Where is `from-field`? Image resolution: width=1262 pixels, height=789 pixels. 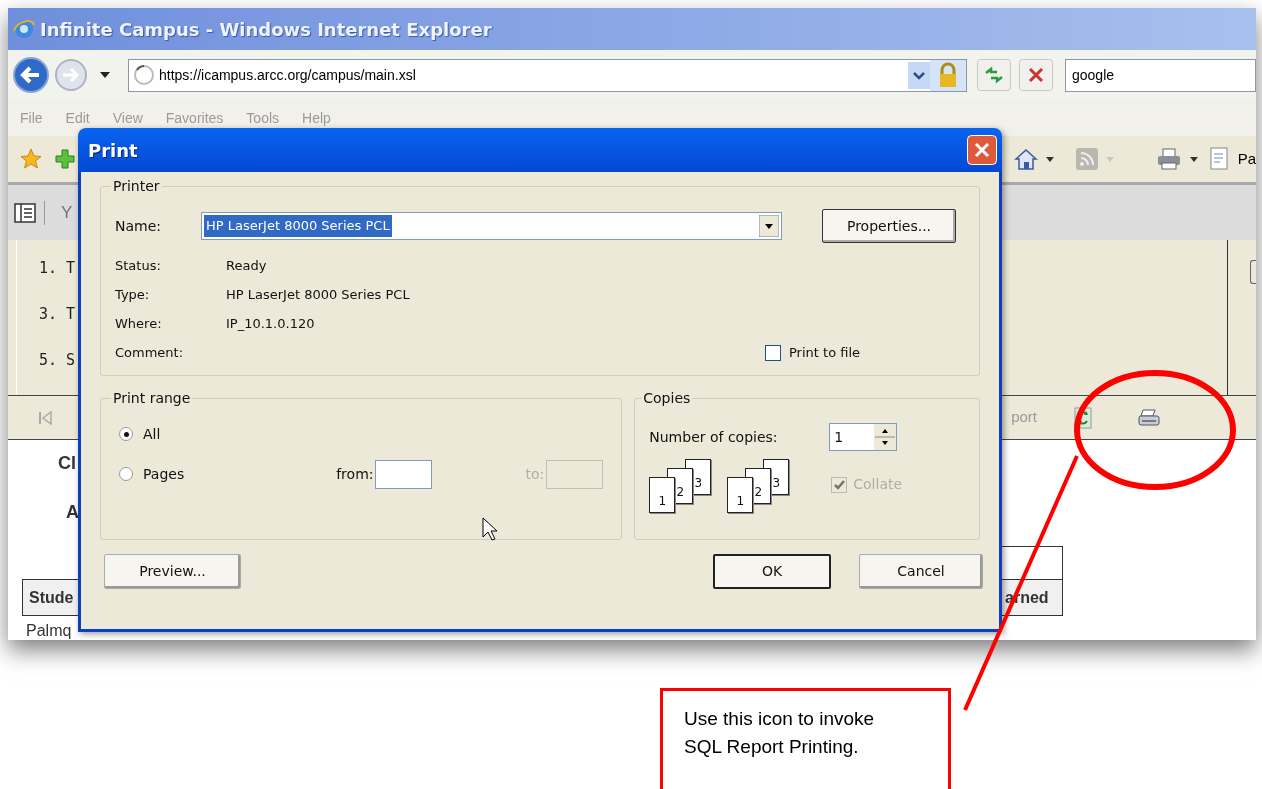 from-field is located at coordinates (404, 474).